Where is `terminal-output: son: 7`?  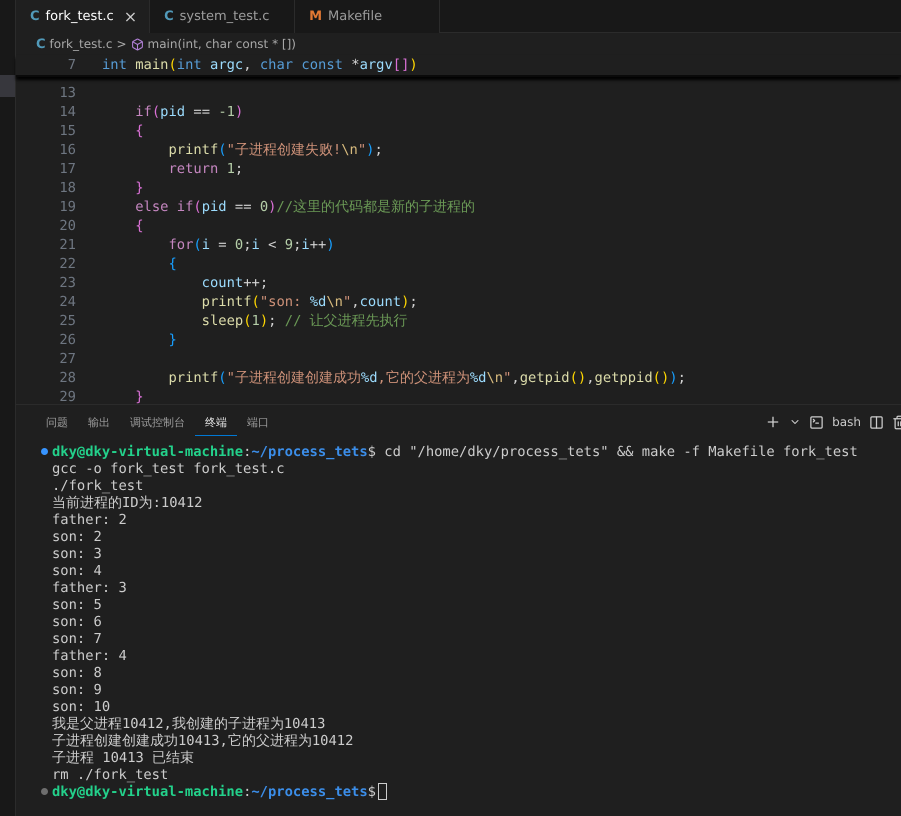
terminal-output: son: 7 is located at coordinates (77, 638).